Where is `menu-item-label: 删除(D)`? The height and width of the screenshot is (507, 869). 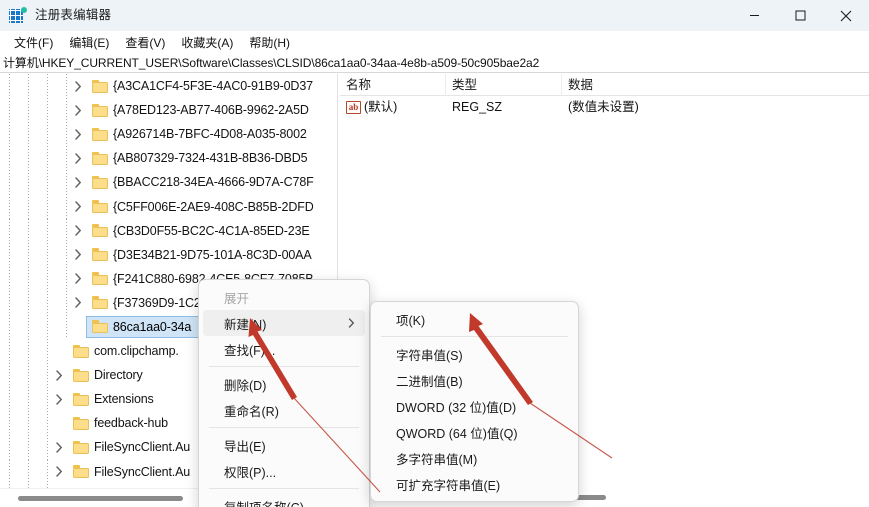
menu-item-label: 删除(D) is located at coordinates (245, 385).